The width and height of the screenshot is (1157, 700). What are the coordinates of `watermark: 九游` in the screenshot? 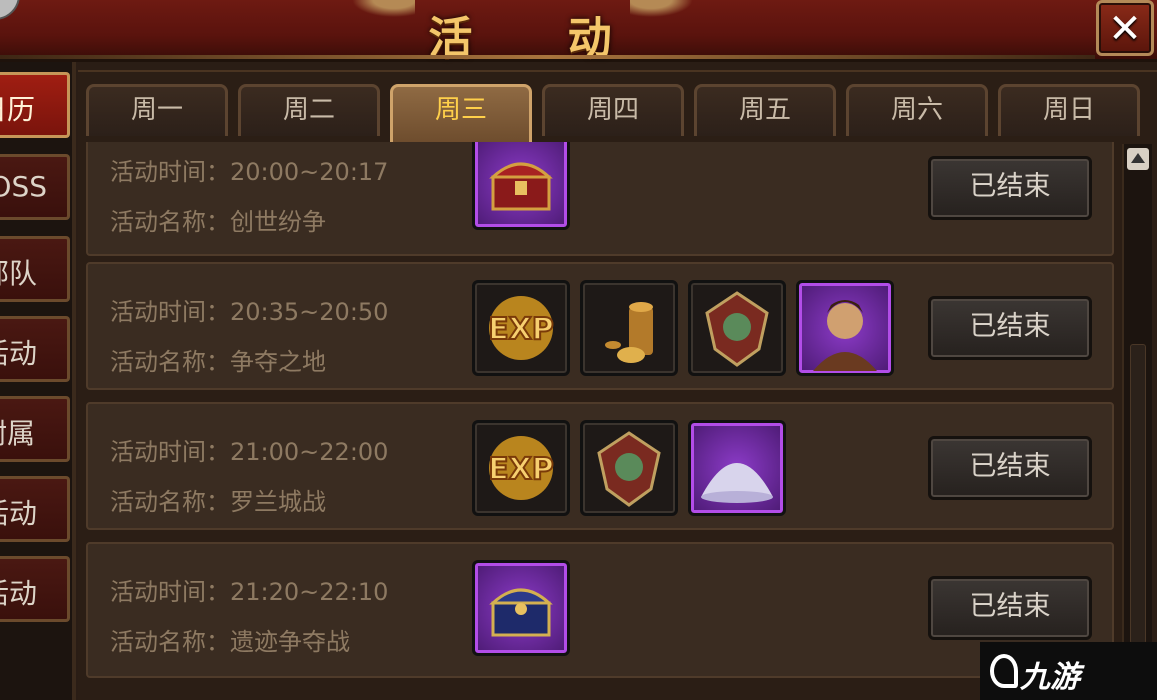 It's located at (1068, 671).